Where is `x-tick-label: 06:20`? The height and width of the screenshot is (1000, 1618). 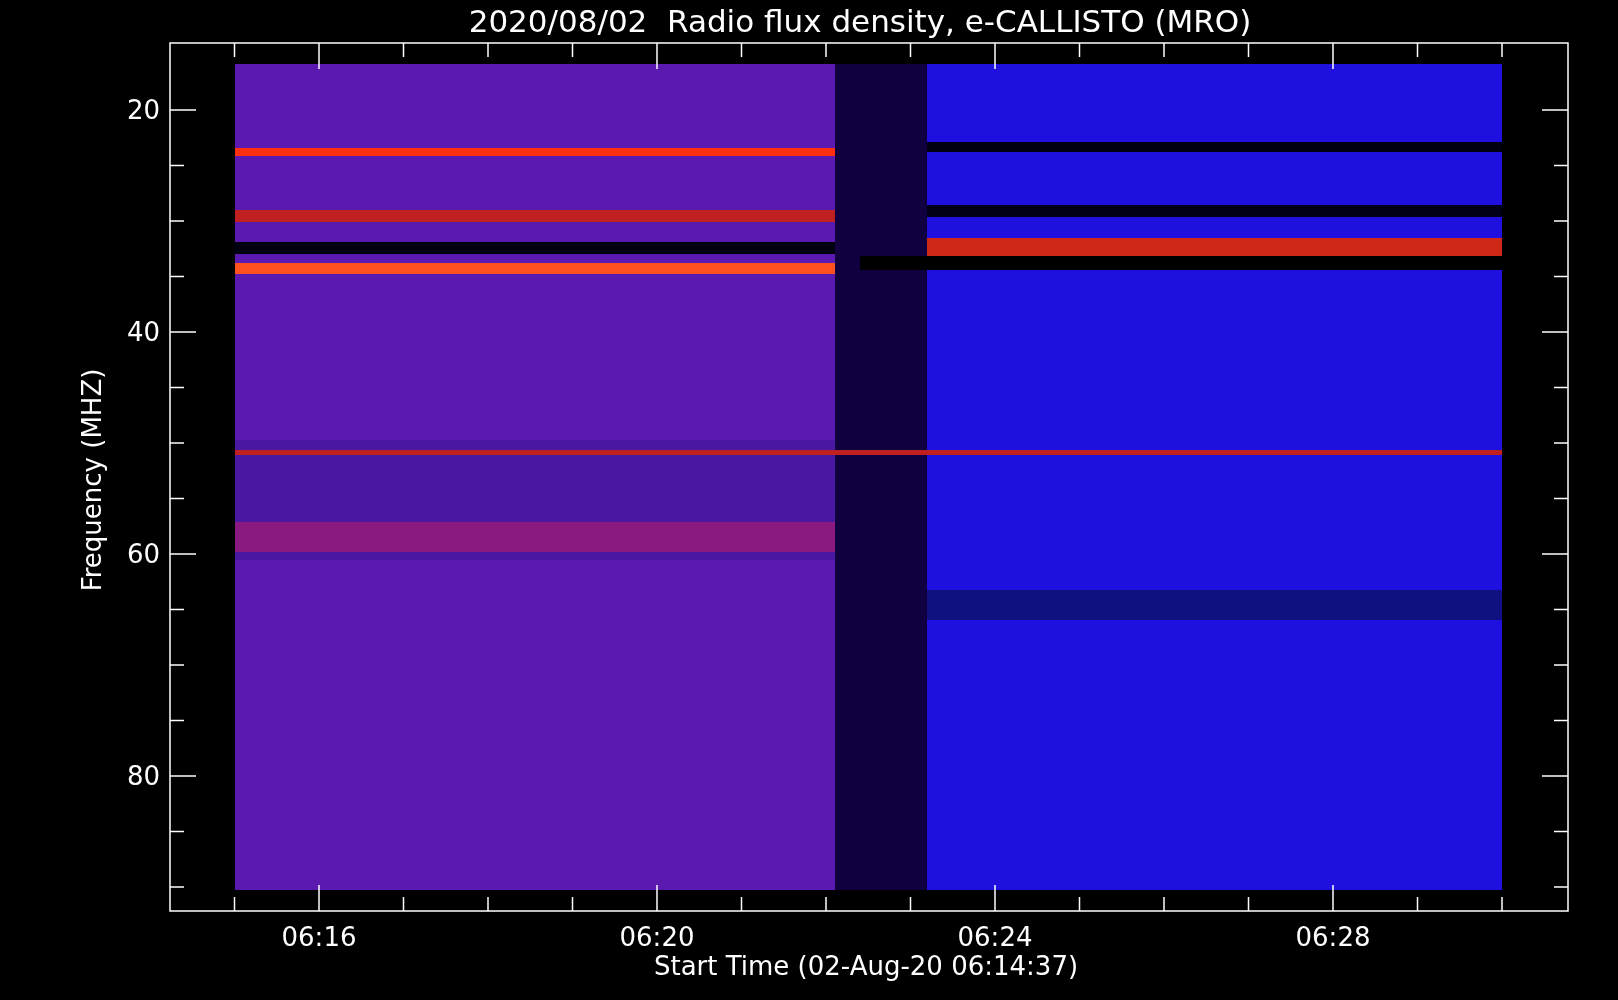
x-tick-label: 06:20 is located at coordinates (657, 937).